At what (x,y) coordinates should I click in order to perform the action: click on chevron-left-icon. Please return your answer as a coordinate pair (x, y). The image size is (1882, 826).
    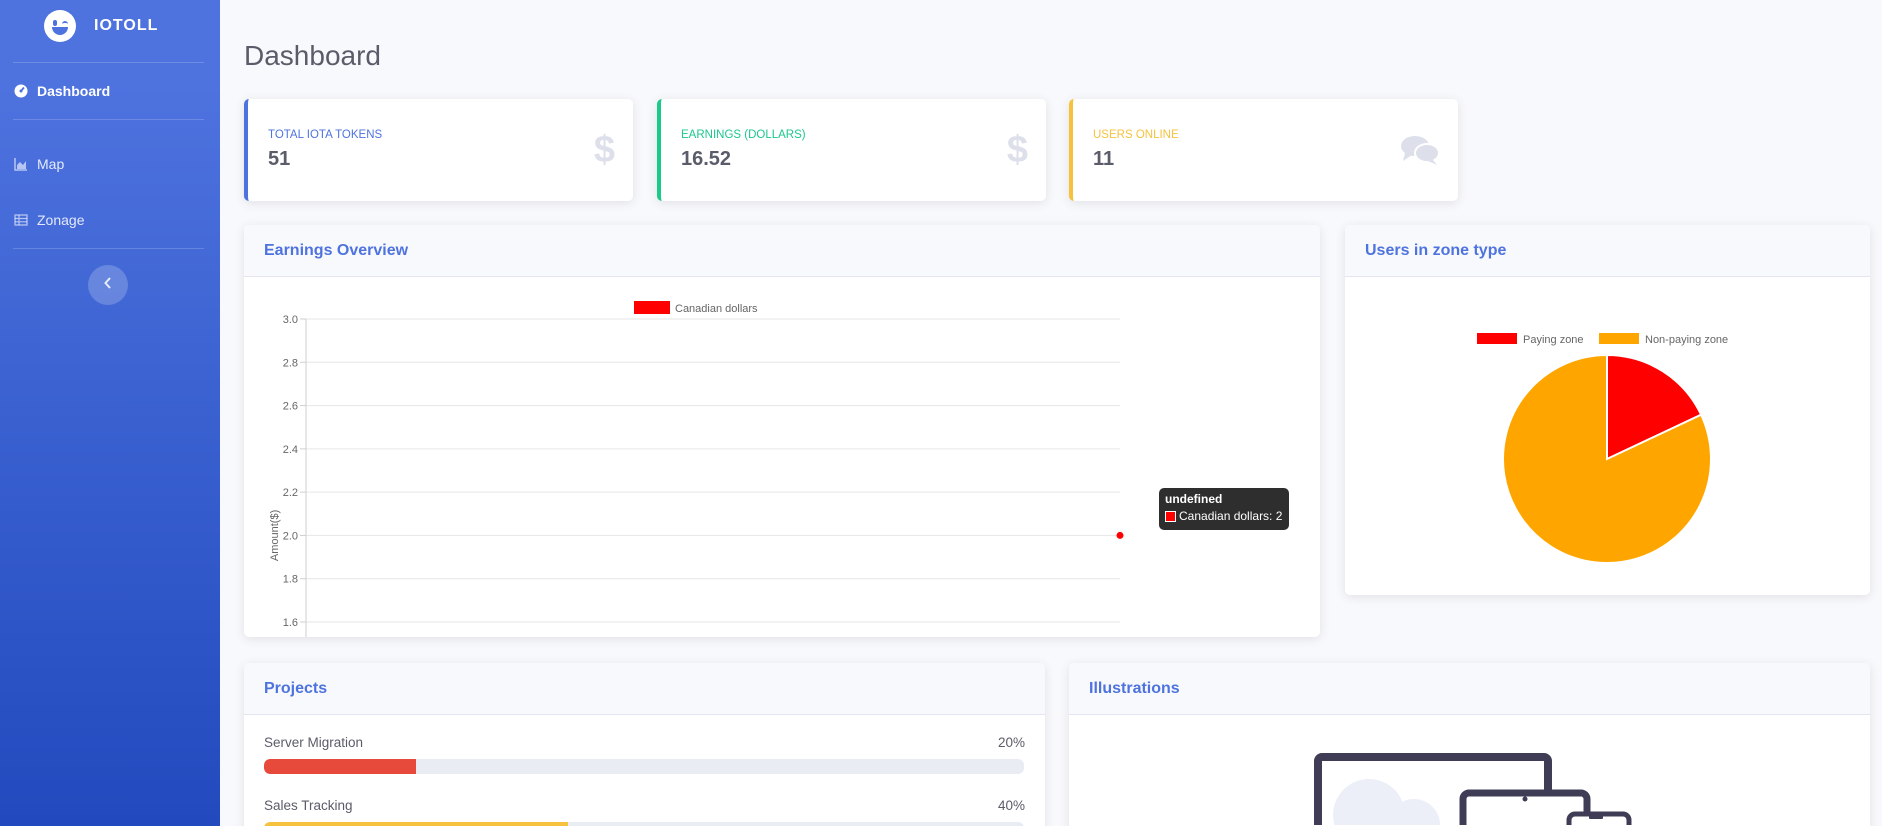
    Looking at the image, I should click on (108, 285).